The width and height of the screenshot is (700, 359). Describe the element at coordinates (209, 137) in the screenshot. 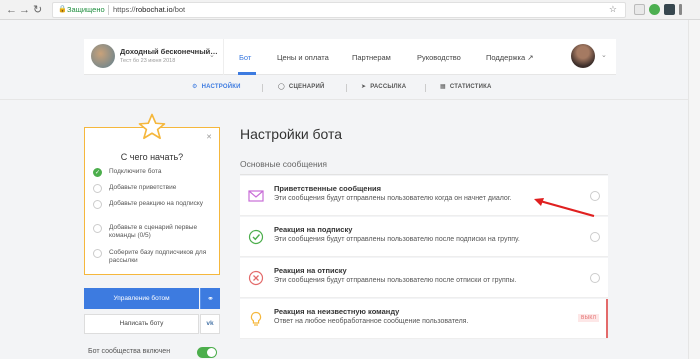

I see `close-icon: ✕` at that location.